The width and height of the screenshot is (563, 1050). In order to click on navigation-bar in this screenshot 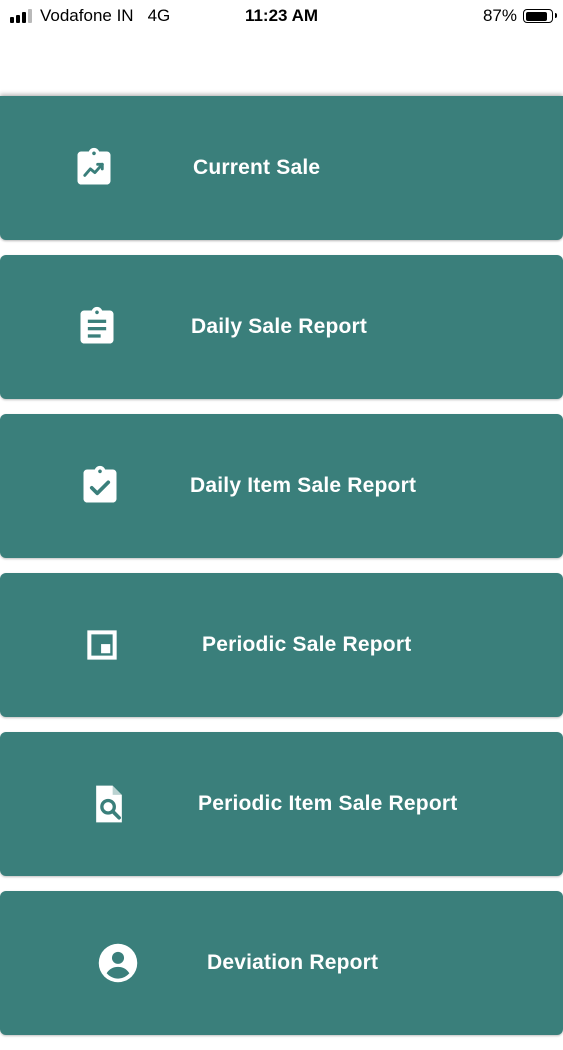, I will do `click(281, 64)`.